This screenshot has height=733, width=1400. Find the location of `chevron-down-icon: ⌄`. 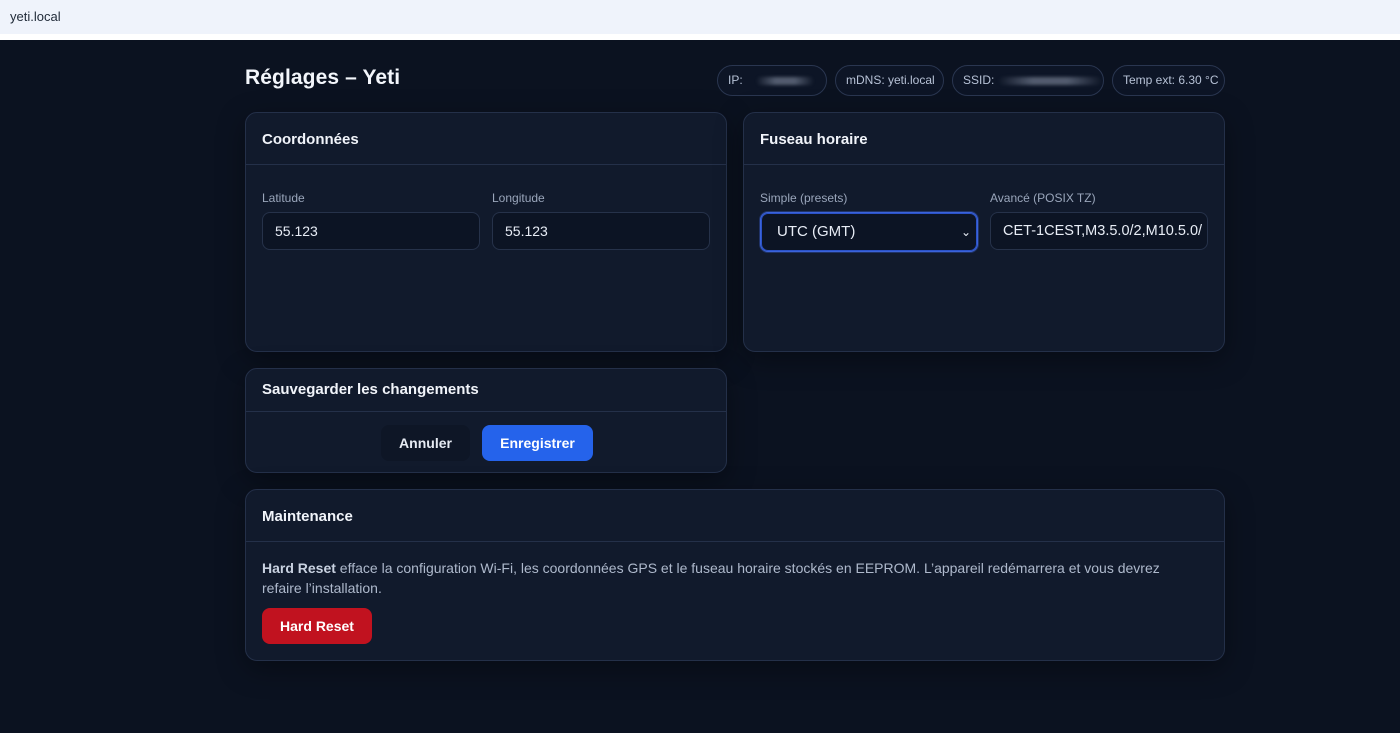

chevron-down-icon: ⌄ is located at coordinates (965, 232).